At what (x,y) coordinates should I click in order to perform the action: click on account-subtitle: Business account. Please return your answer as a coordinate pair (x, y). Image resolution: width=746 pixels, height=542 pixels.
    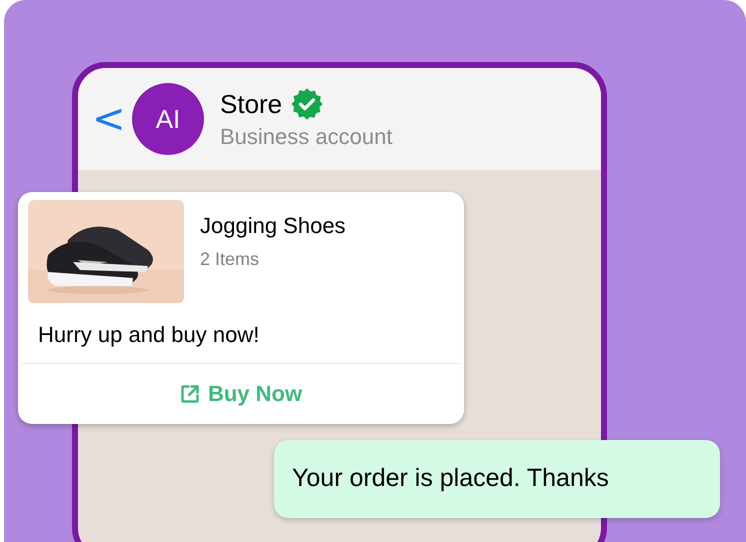
    Looking at the image, I should click on (306, 137).